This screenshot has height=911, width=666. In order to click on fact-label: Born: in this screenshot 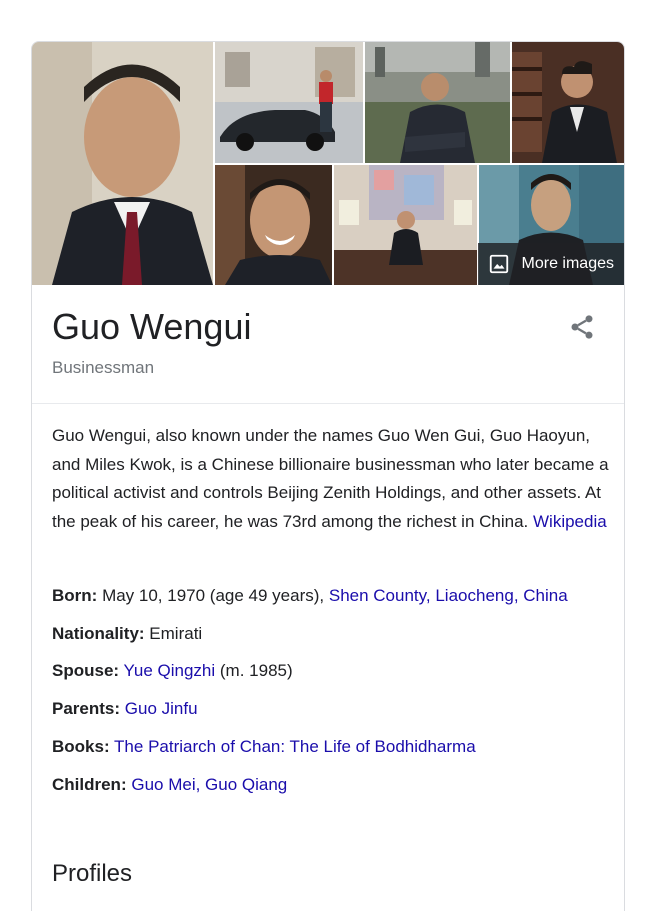, I will do `click(75, 595)`.